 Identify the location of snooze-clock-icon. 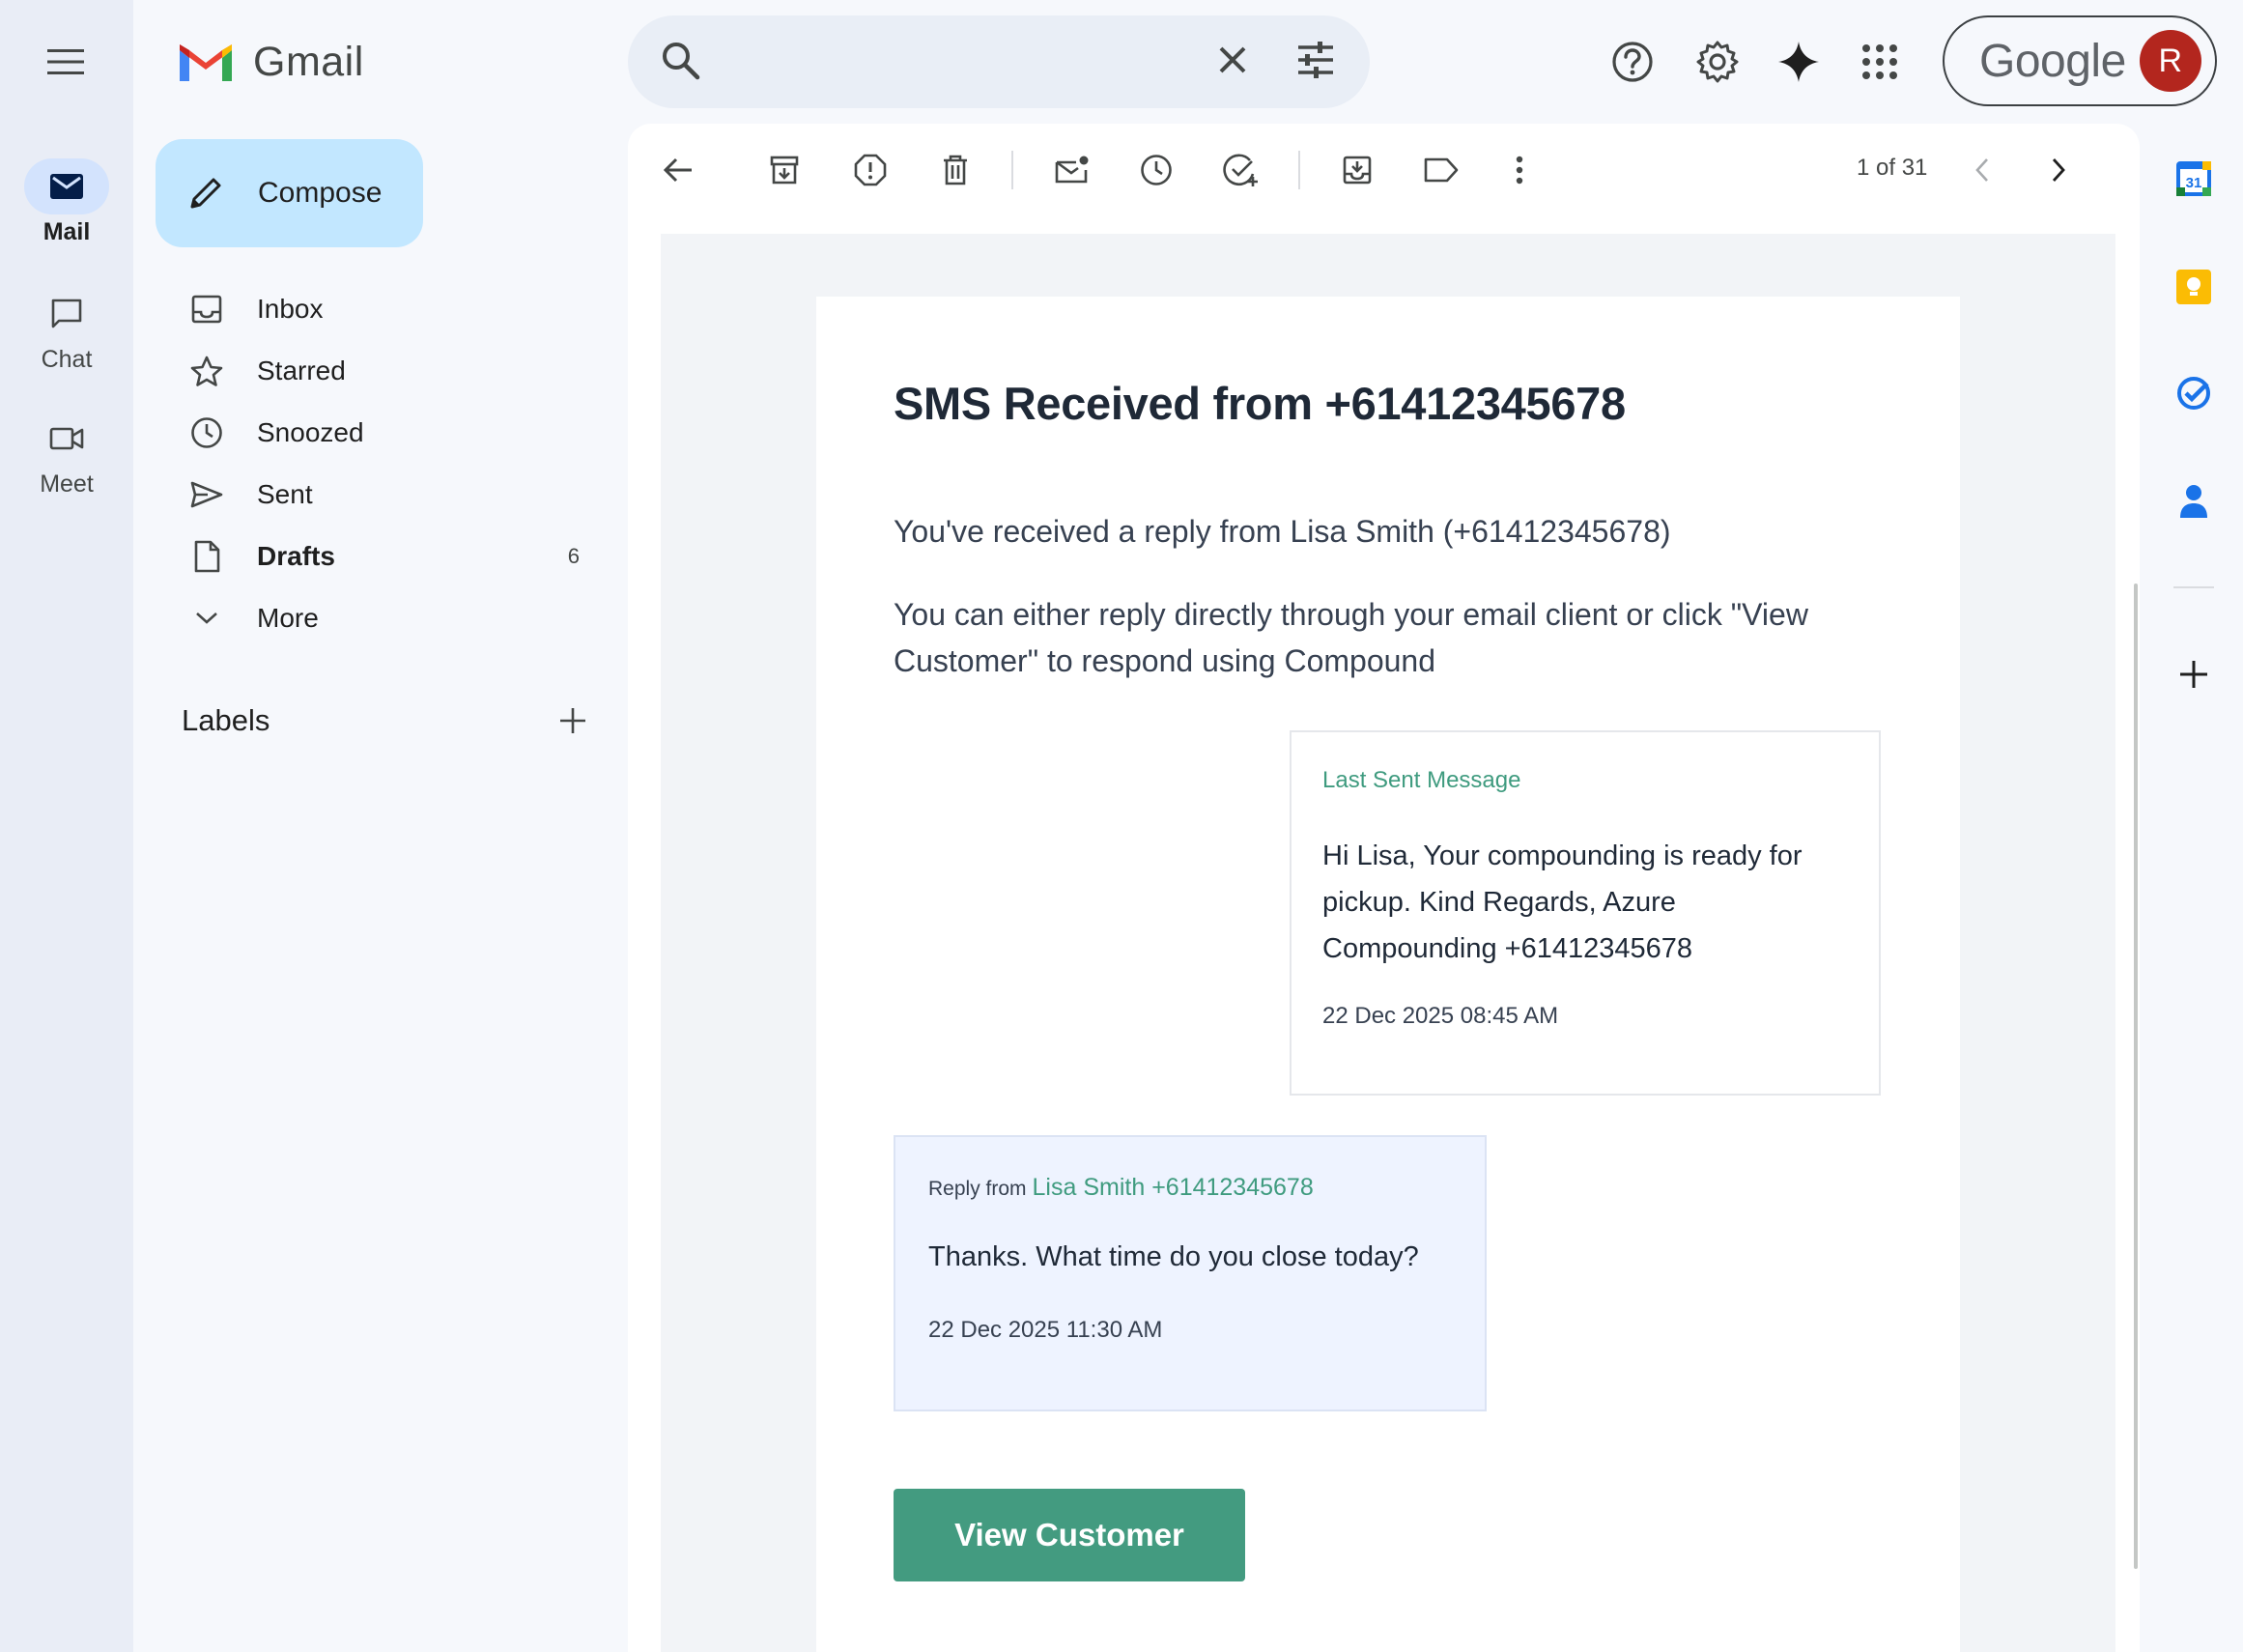
(1156, 170).